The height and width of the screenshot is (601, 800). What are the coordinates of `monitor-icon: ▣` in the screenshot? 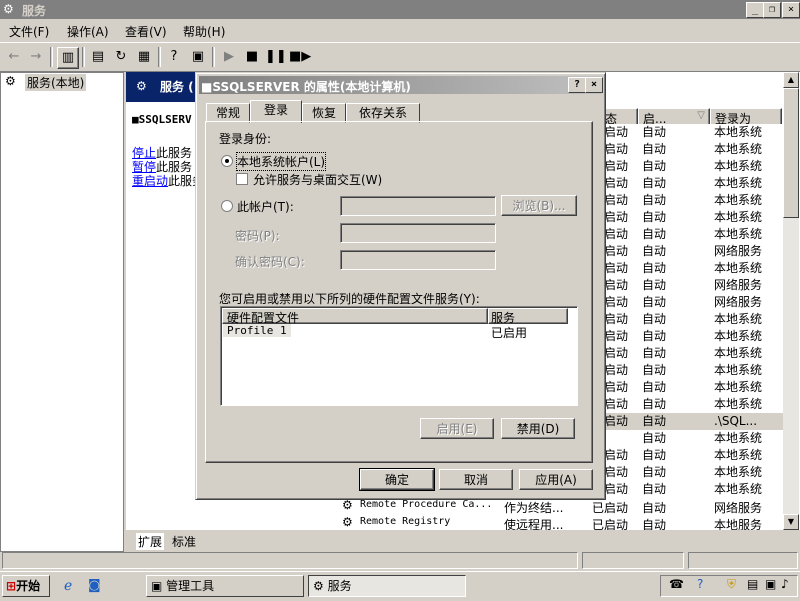 It's located at (770, 584).